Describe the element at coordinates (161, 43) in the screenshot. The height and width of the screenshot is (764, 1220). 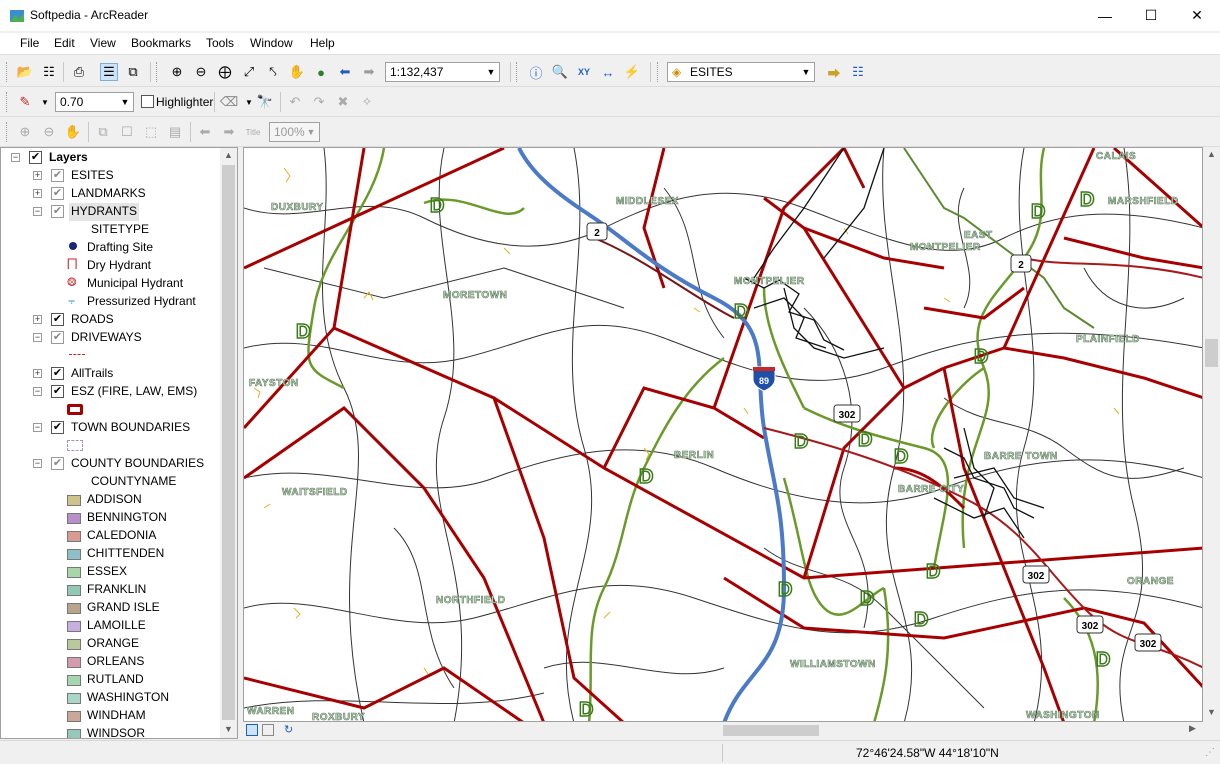
I see `menu-bookmarks: Bookmarks` at that location.